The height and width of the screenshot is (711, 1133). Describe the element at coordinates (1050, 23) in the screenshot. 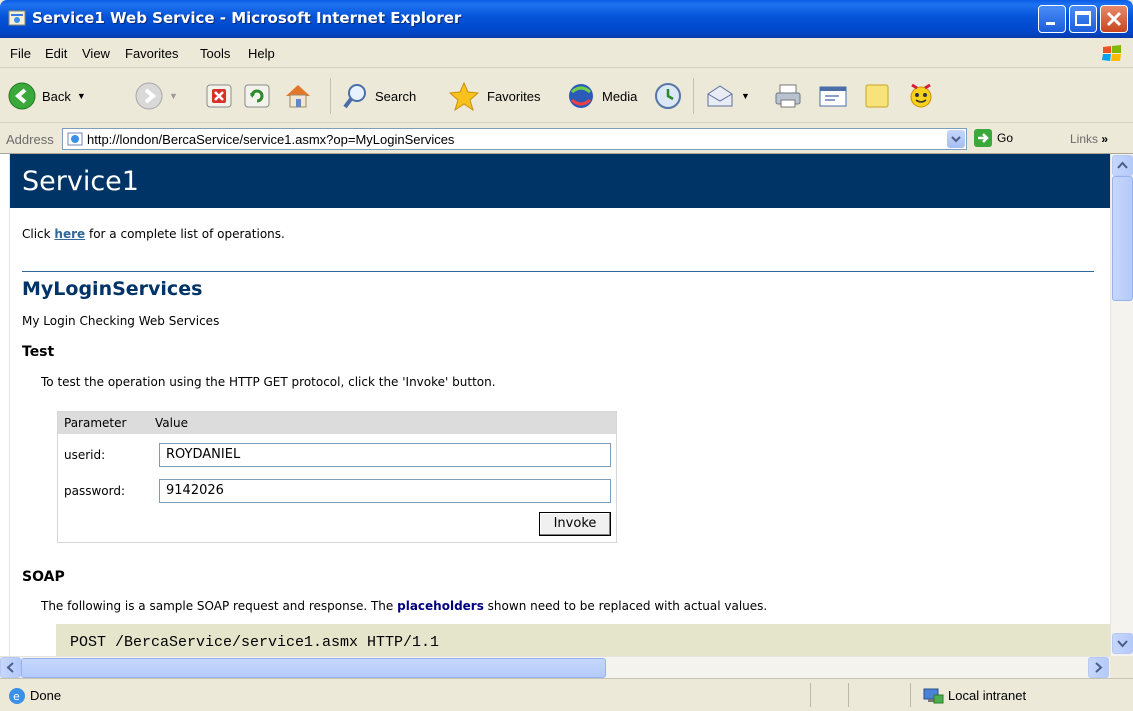

I see `minimize-icon` at that location.